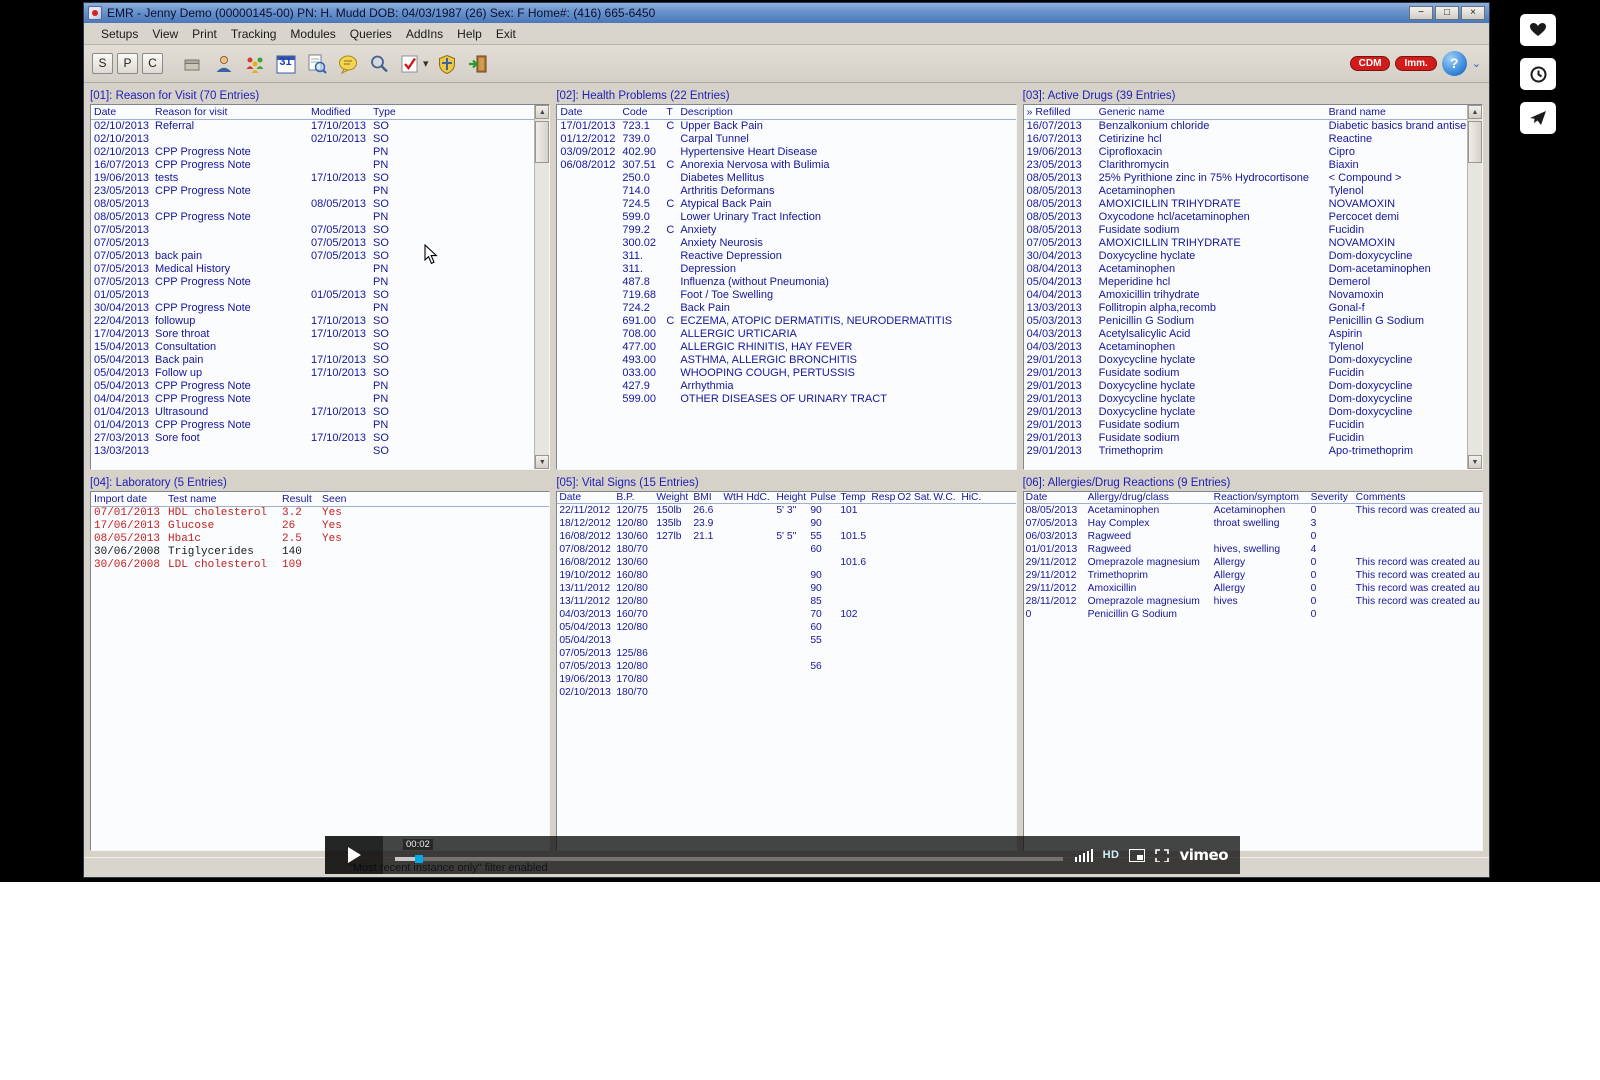 The height and width of the screenshot is (1080, 1600). I want to click on progress-playhead, so click(419, 859).